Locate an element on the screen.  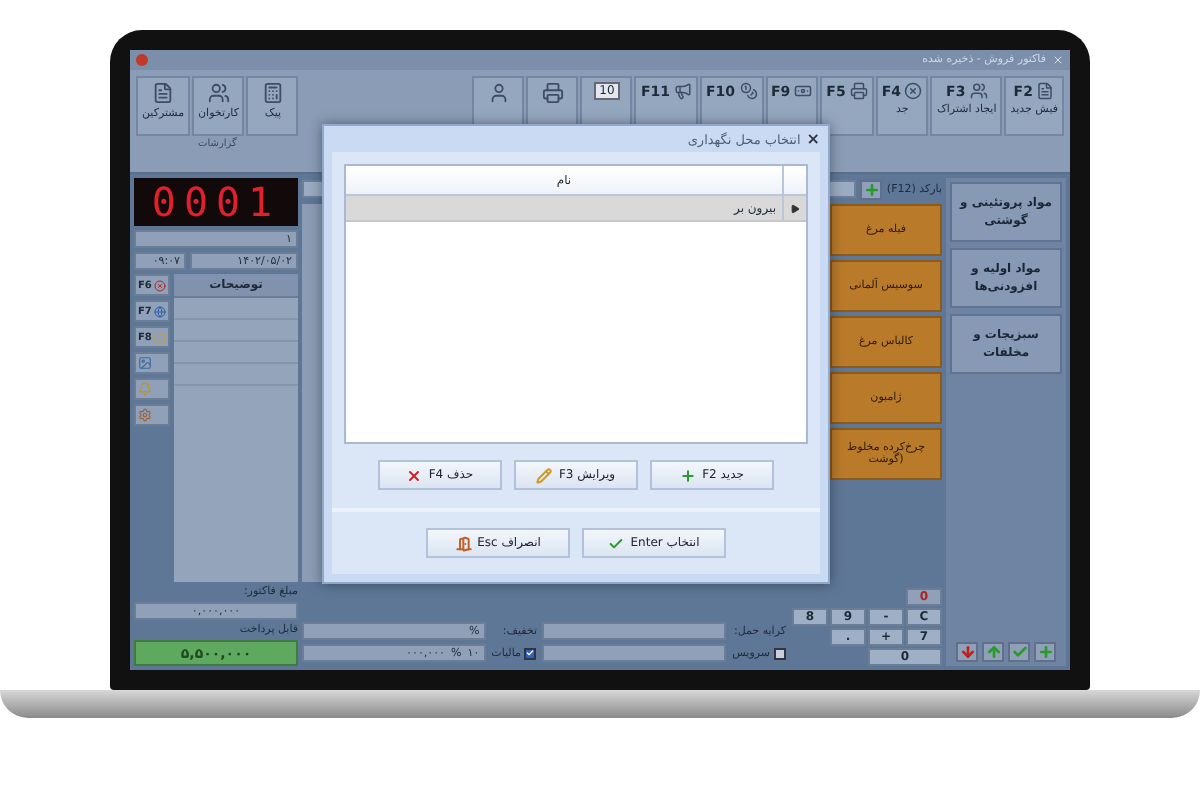
picture-icon is located at coordinates (145, 363).